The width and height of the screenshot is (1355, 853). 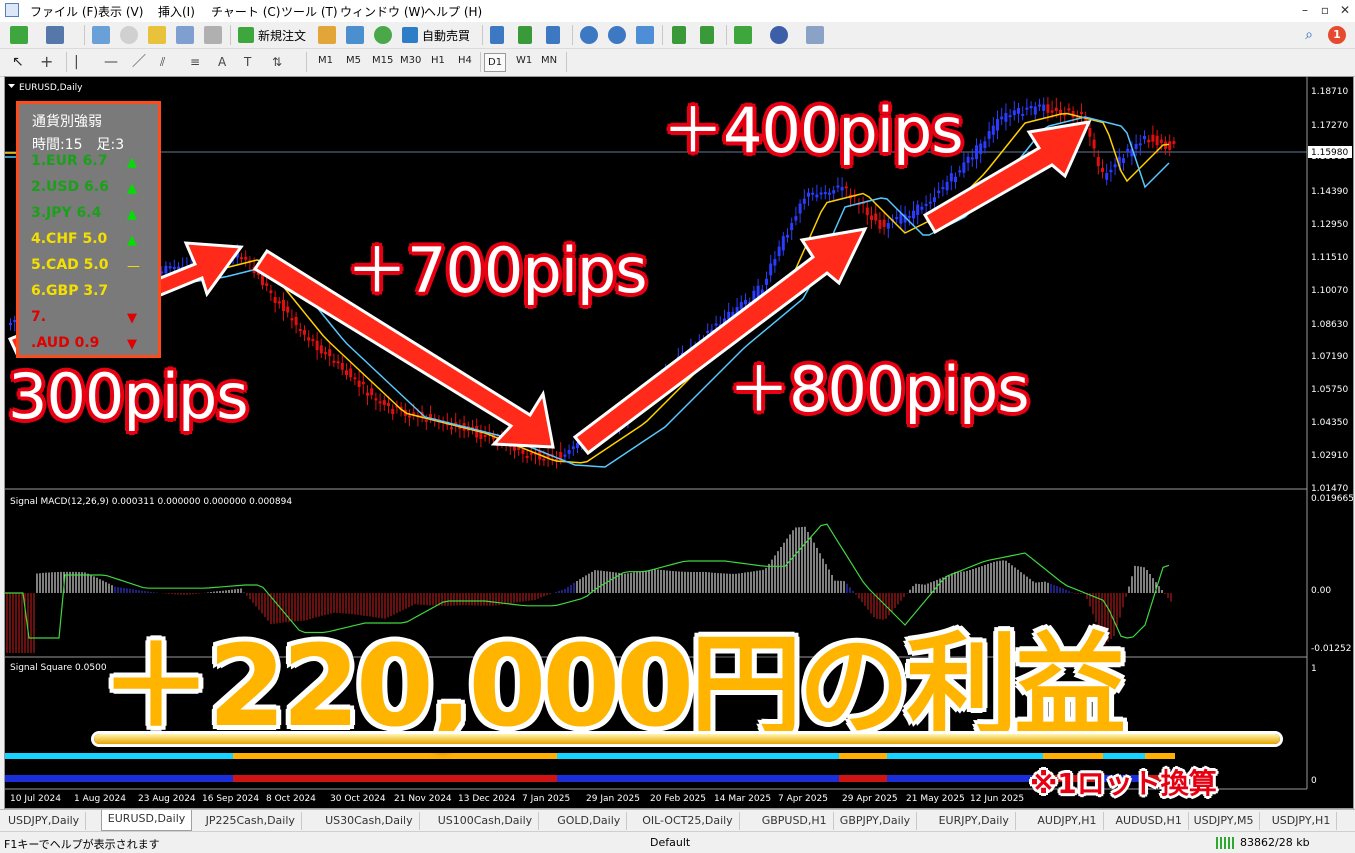 I want to click on currency-row-label: 7., so click(x=39, y=317).